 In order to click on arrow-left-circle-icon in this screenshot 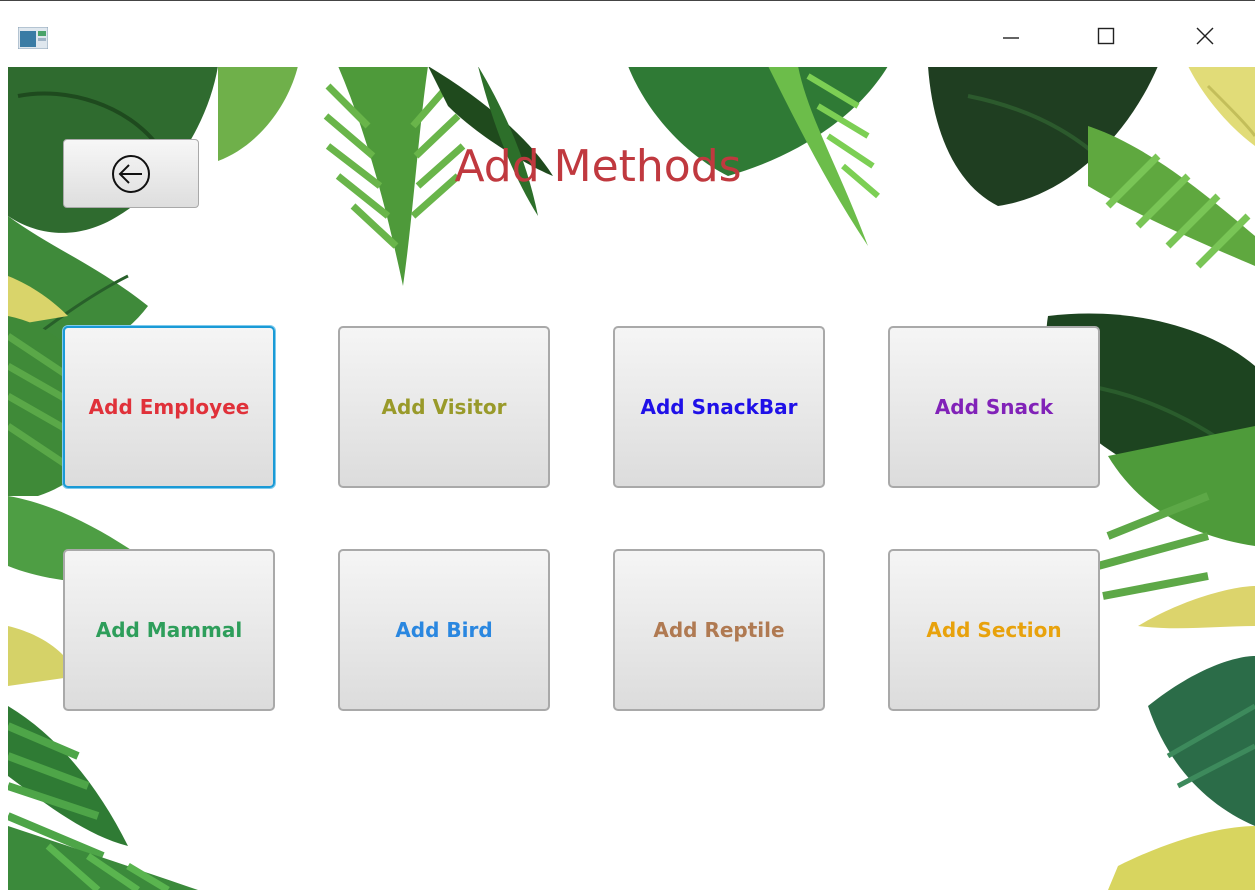, I will do `click(131, 173)`.